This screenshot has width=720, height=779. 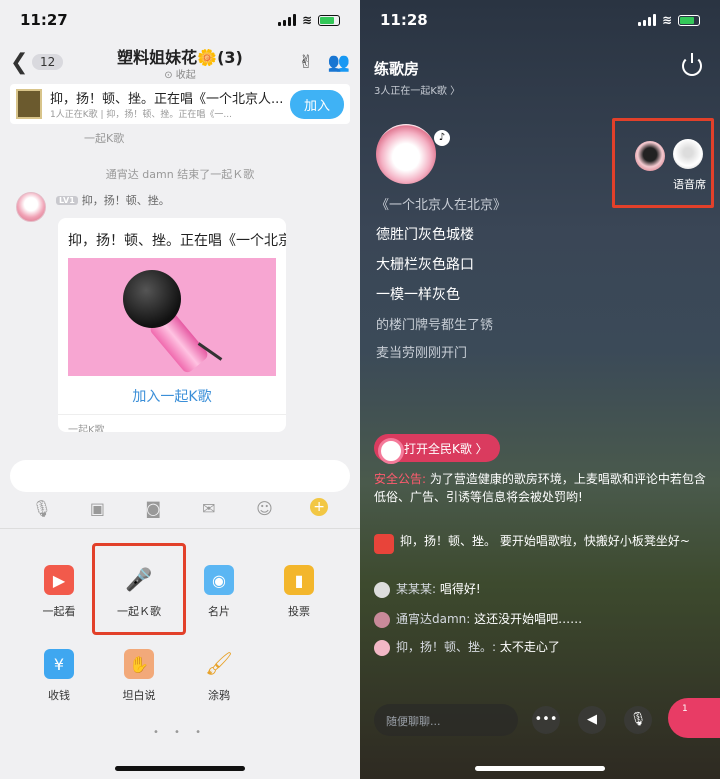 I want to click on input-toolbar: 🎙 ▣ ◙ ✉ ☺ +, so click(x=180, y=511).